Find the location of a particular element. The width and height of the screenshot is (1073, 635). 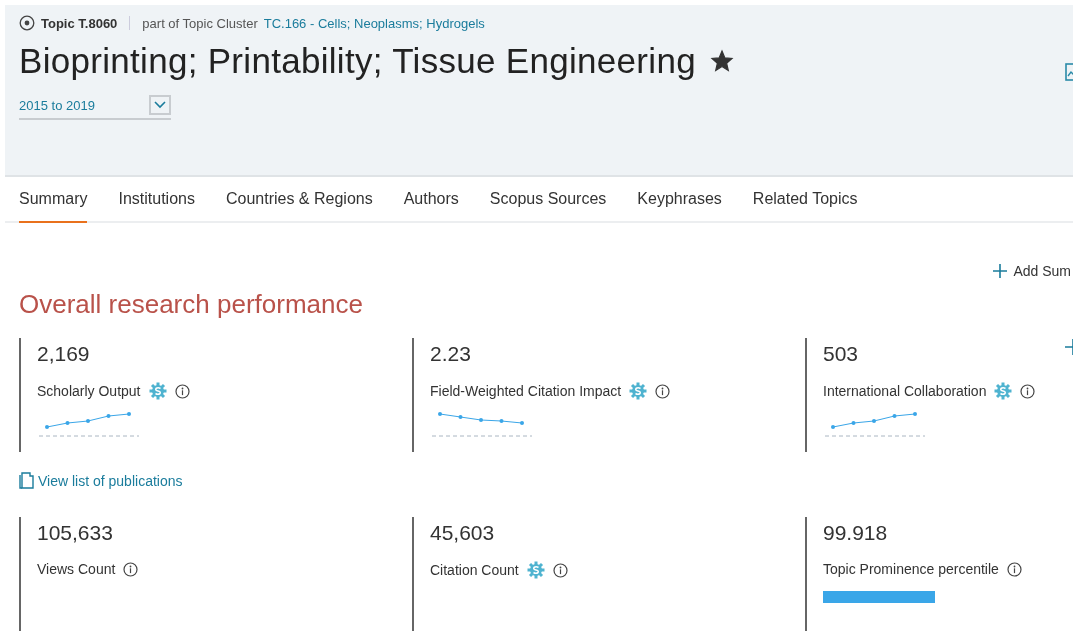

topic-title: Bioprinting; Printability; Tissue Engineering is located at coordinates (357, 61).